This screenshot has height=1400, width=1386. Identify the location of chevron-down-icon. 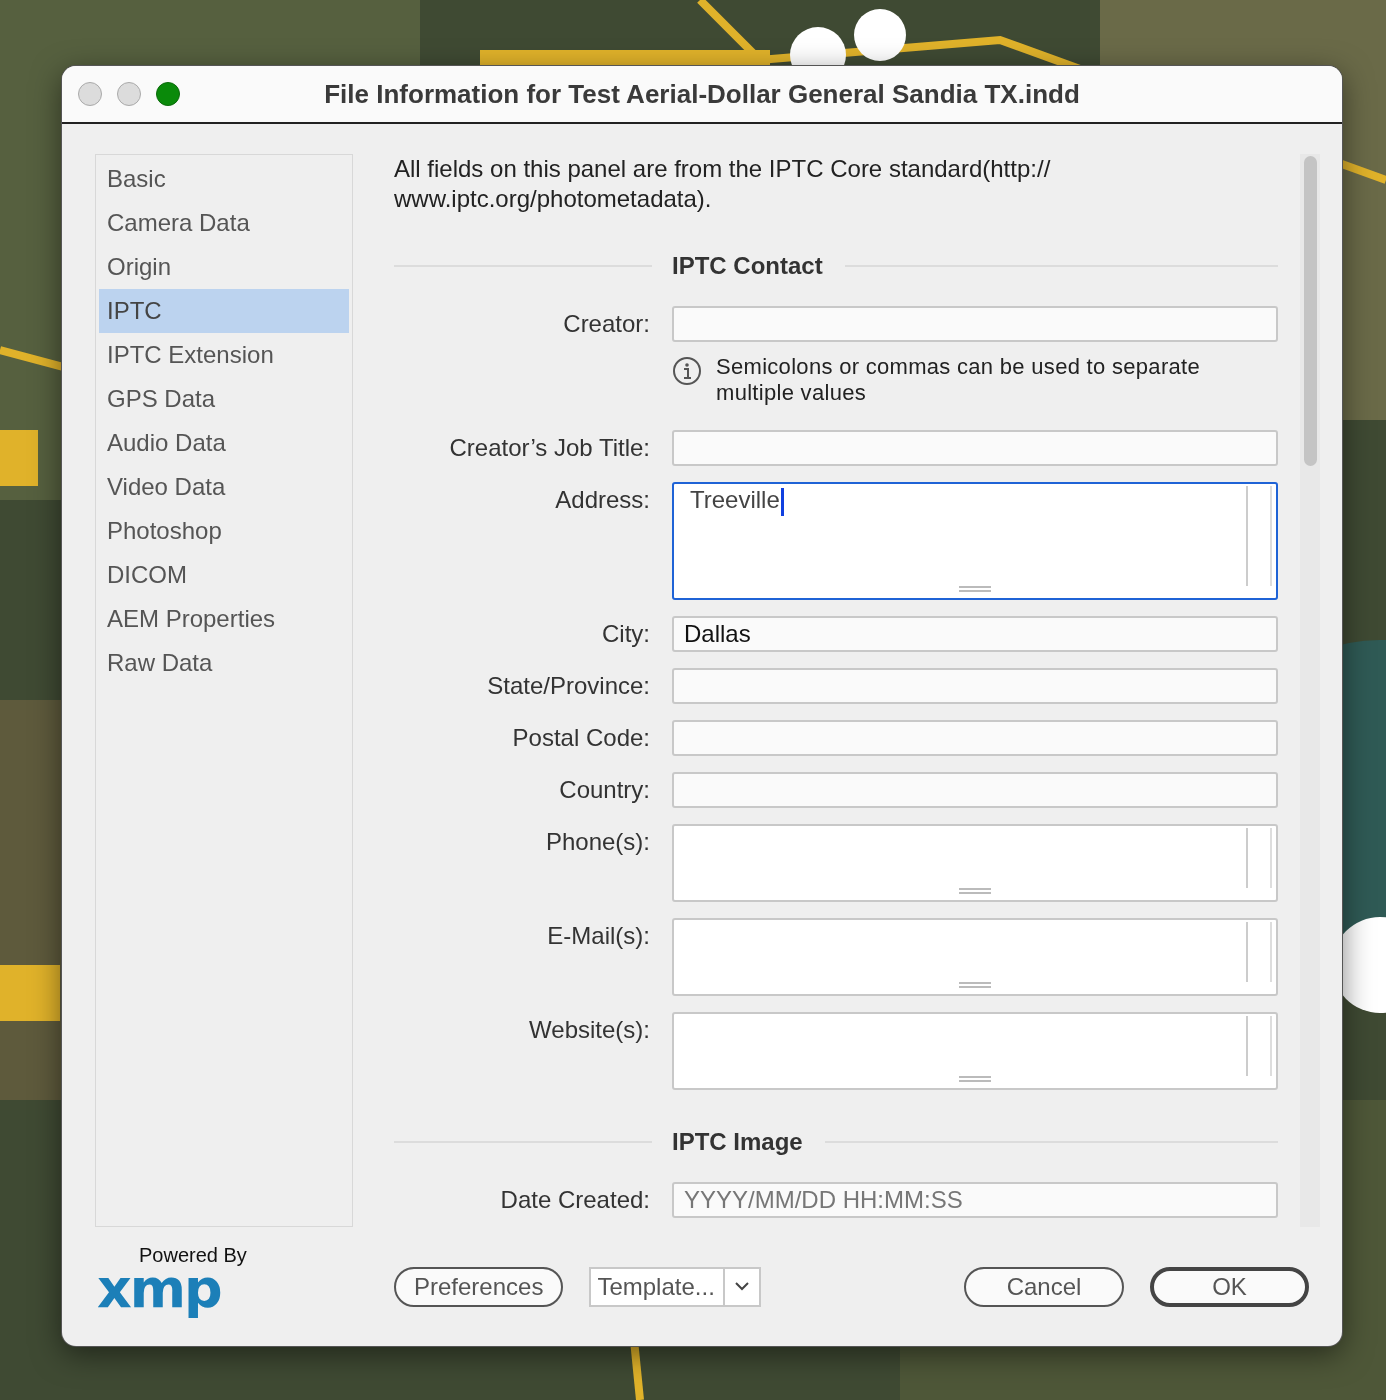
(741, 1286).